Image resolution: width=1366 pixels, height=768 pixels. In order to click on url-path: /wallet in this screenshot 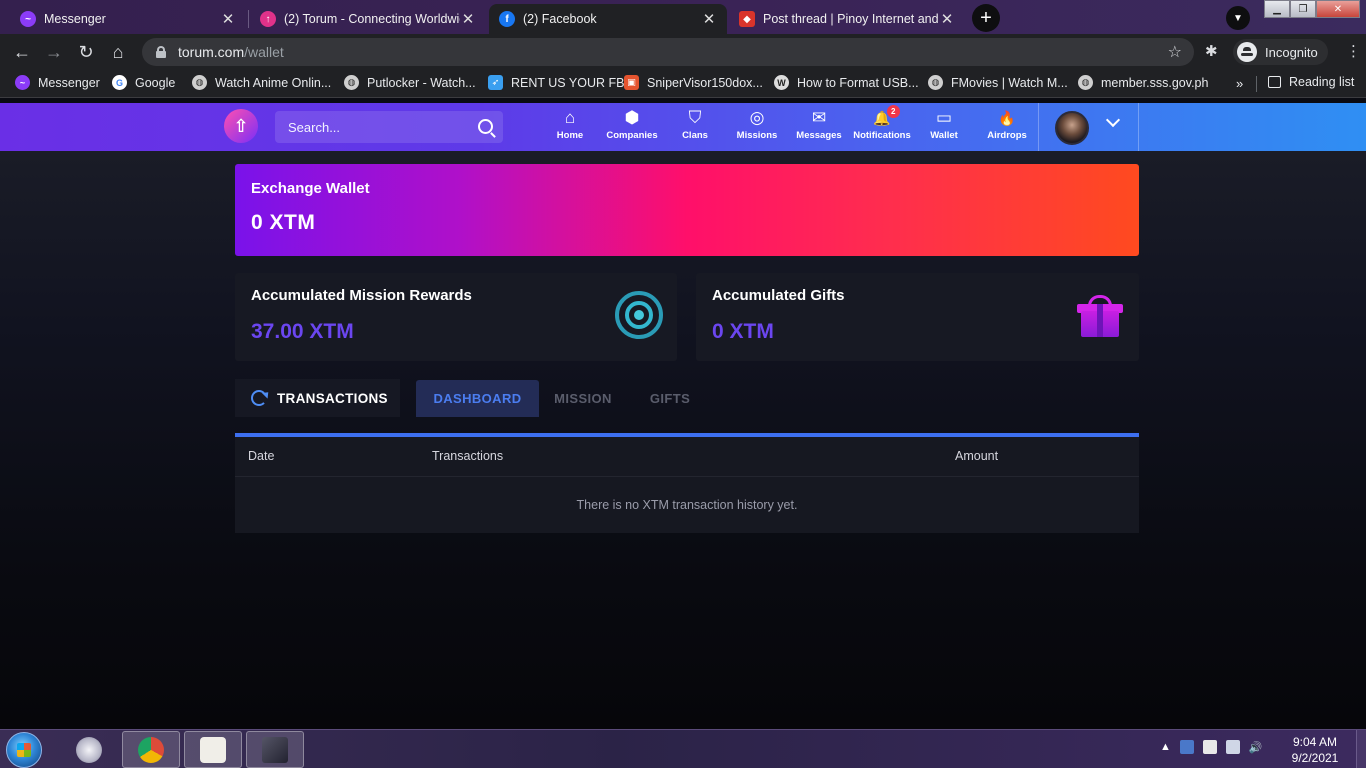, I will do `click(264, 52)`.